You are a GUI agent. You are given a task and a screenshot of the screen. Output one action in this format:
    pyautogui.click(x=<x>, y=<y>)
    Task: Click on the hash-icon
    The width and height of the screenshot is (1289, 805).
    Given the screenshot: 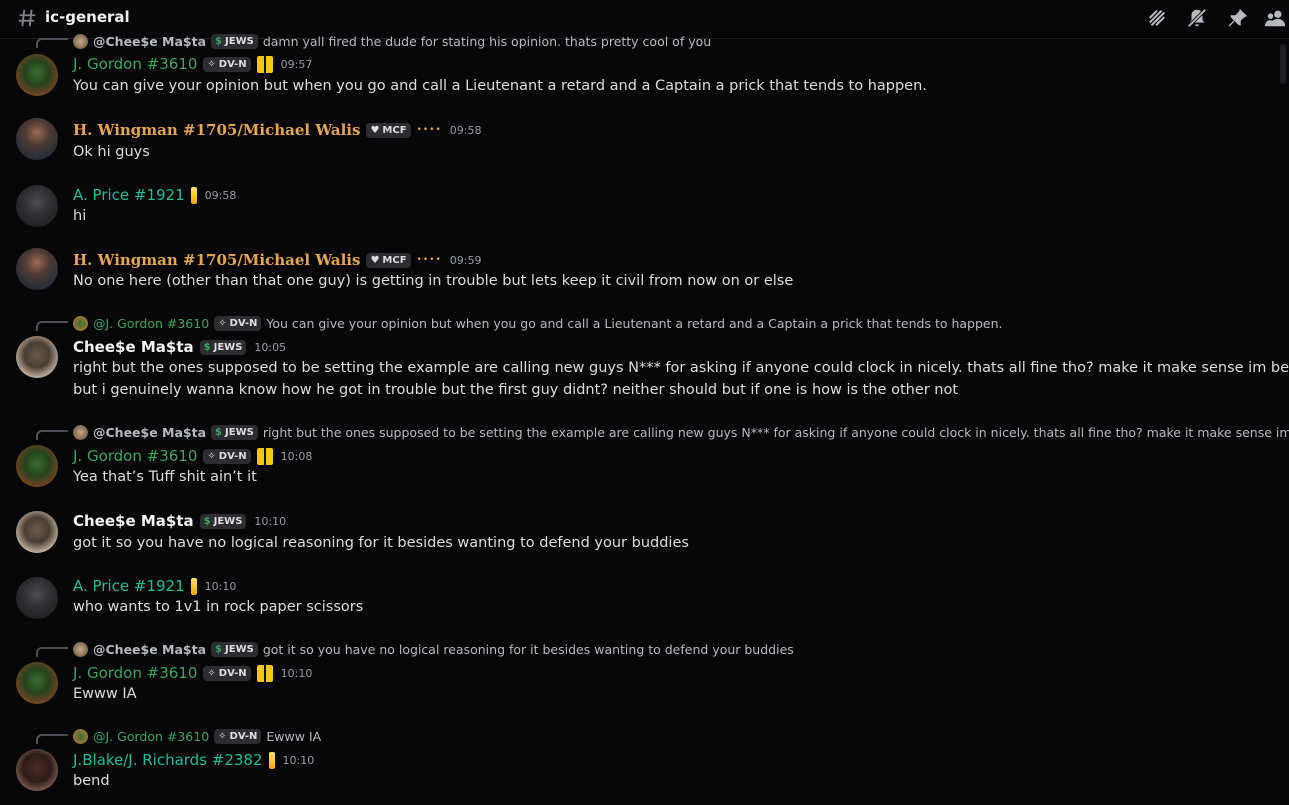 What is the action you would take?
    pyautogui.click(x=27, y=18)
    